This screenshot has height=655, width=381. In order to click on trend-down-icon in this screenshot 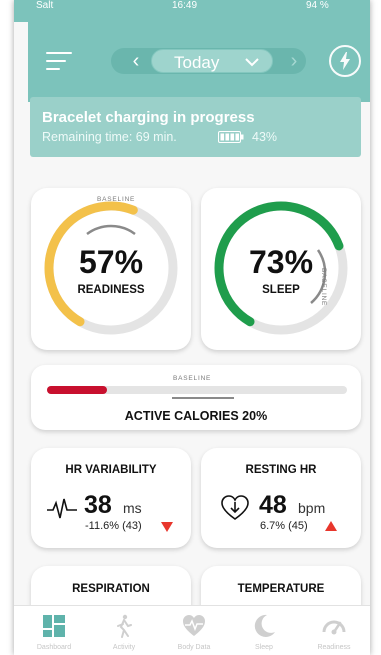, I will do `click(167, 527)`.